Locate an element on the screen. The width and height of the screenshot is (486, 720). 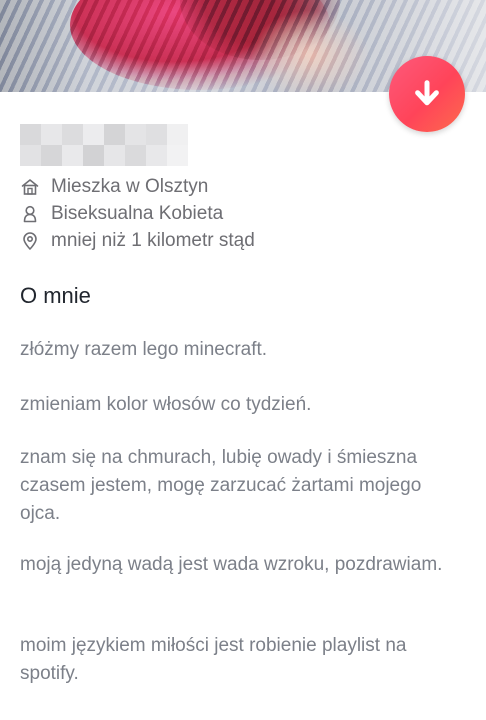
identity-text: Biseksualna Kobieta is located at coordinates (137, 213).